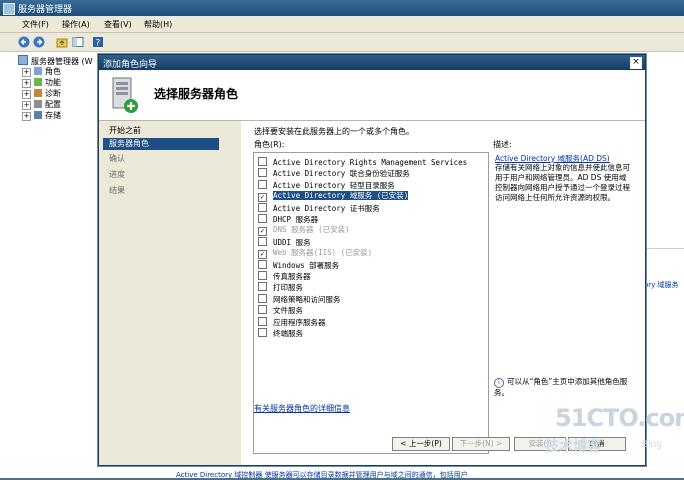 This screenshot has width=684, height=480. I want to click on role-item: UDDI 服务, so click(284, 241).